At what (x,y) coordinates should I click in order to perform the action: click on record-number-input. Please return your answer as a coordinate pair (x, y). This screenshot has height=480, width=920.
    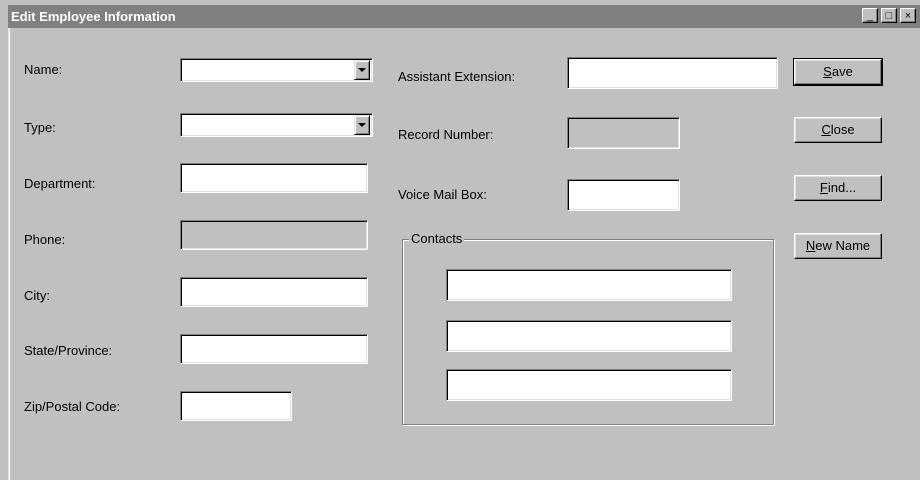
    Looking at the image, I should click on (623, 133).